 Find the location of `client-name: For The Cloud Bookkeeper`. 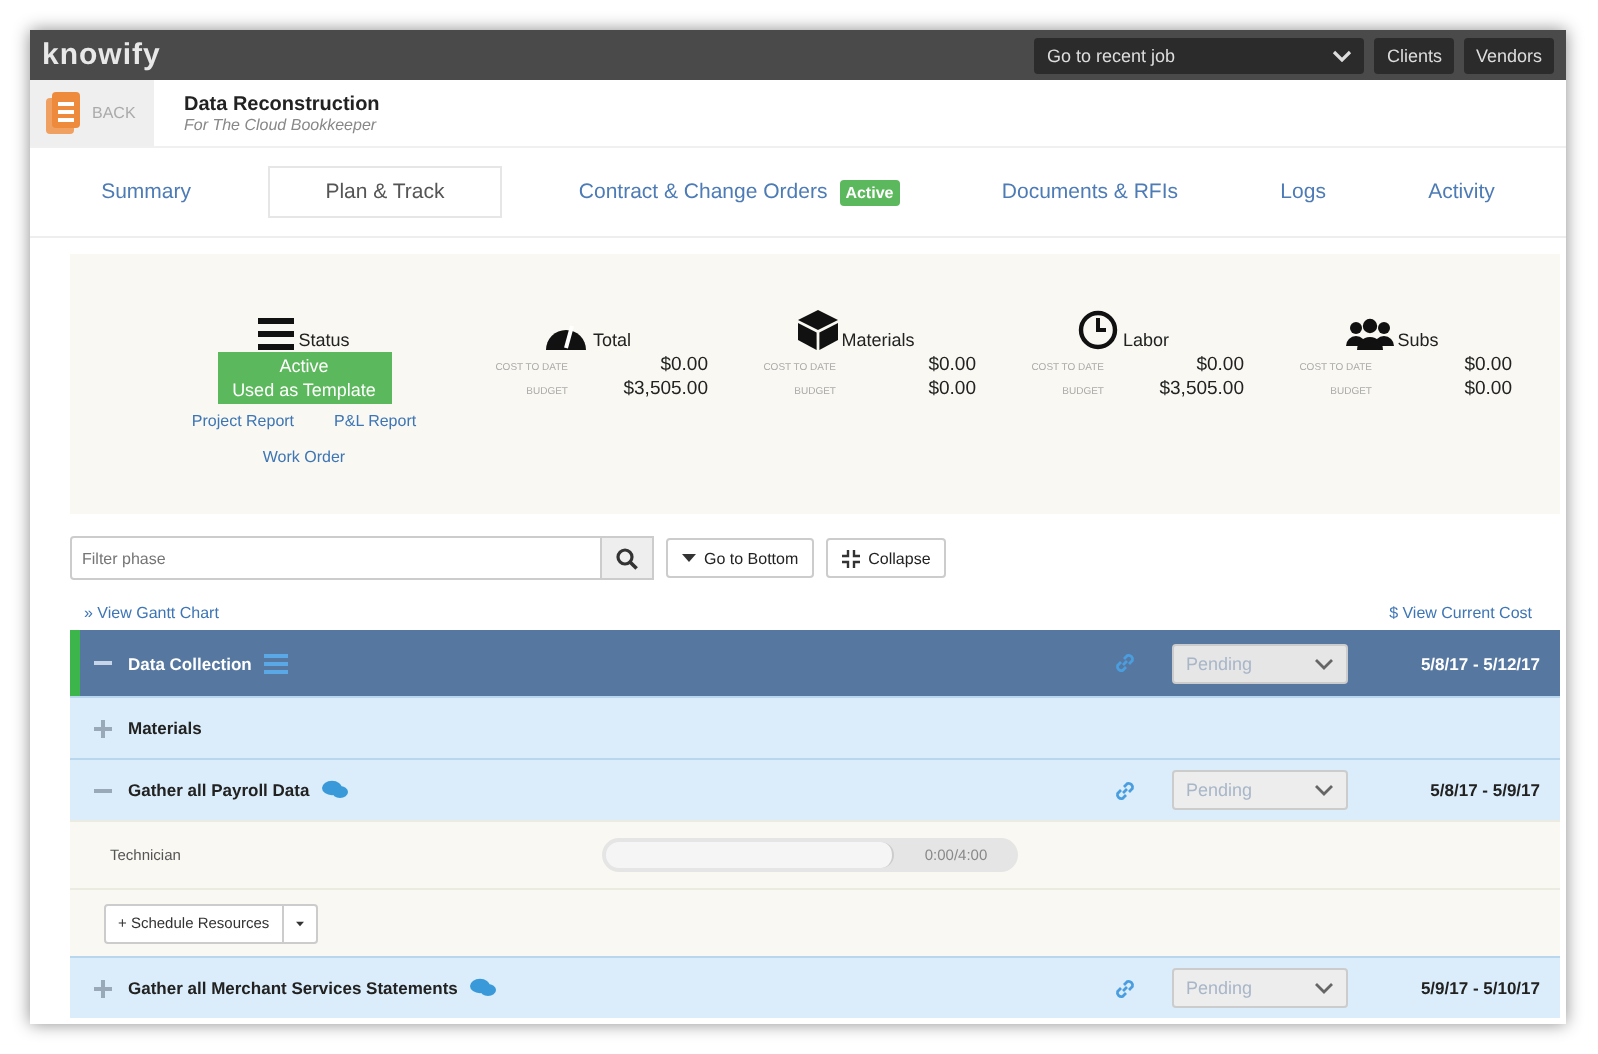

client-name: For The Cloud Bookkeeper is located at coordinates (281, 124).